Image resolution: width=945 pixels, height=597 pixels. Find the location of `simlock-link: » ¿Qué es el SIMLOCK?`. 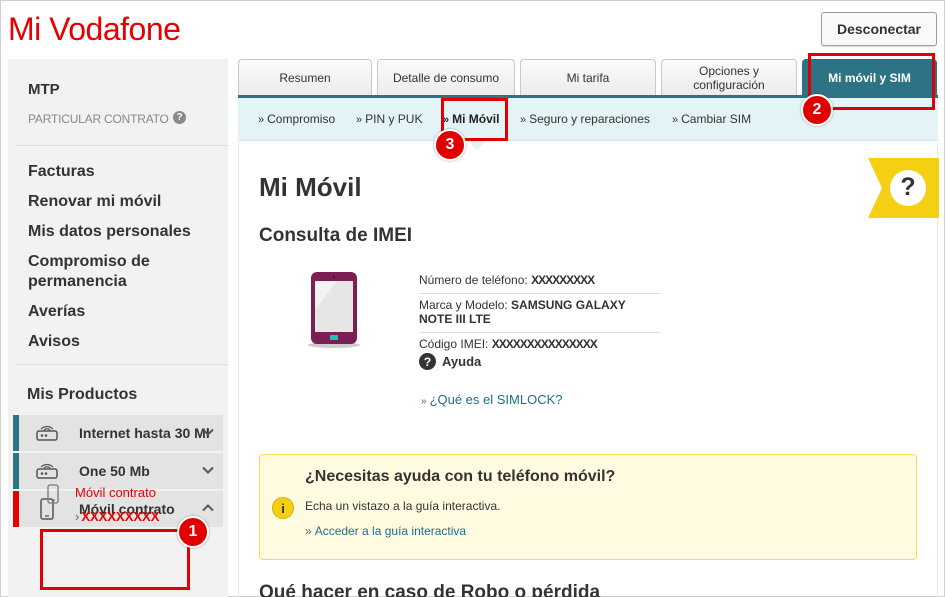

simlock-link: » ¿Qué es el SIMLOCK? is located at coordinates (492, 399).